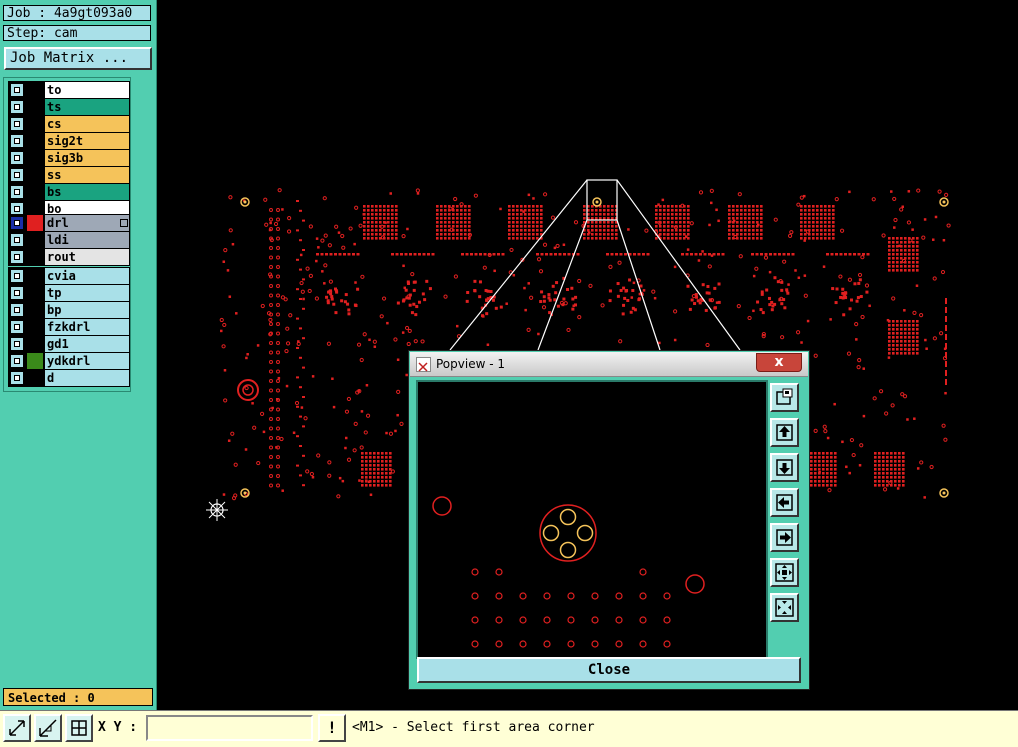 Image resolution: width=1018 pixels, height=747 pixels. What do you see at coordinates (470, 364) in the screenshot?
I see `popview-title: Popview - 1` at bounding box center [470, 364].